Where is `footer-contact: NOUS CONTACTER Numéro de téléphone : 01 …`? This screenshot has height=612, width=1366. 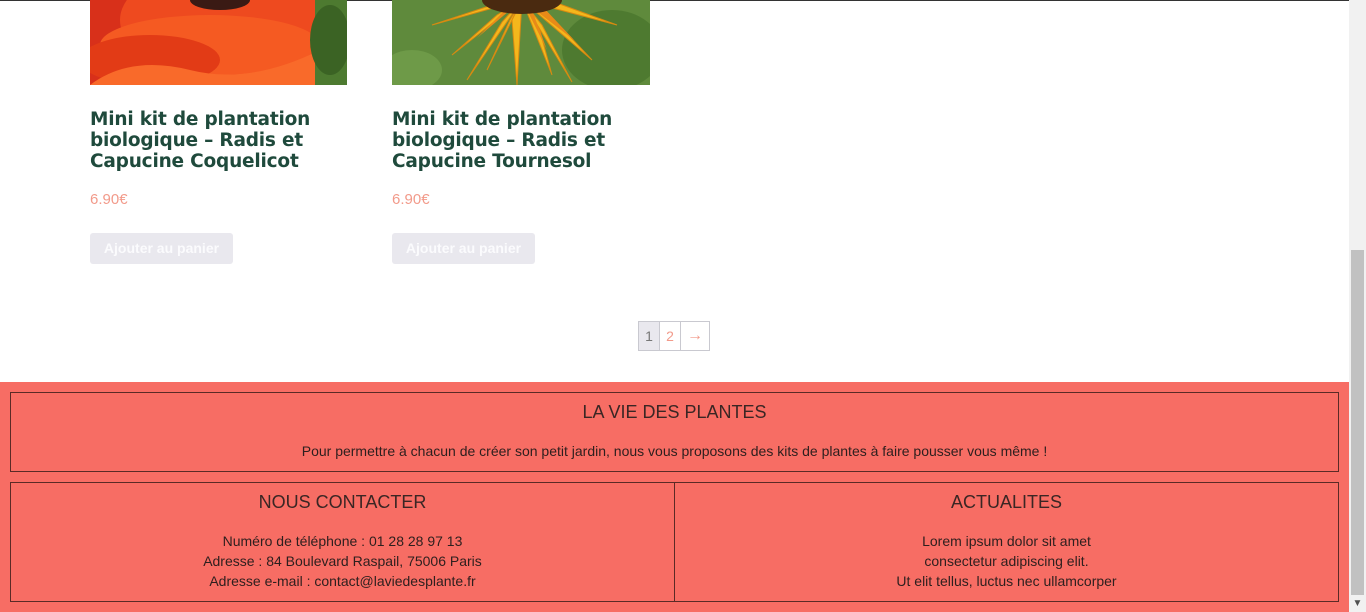
footer-contact: NOUS CONTACTER Numéro de téléphone : 01 … is located at coordinates (342, 542).